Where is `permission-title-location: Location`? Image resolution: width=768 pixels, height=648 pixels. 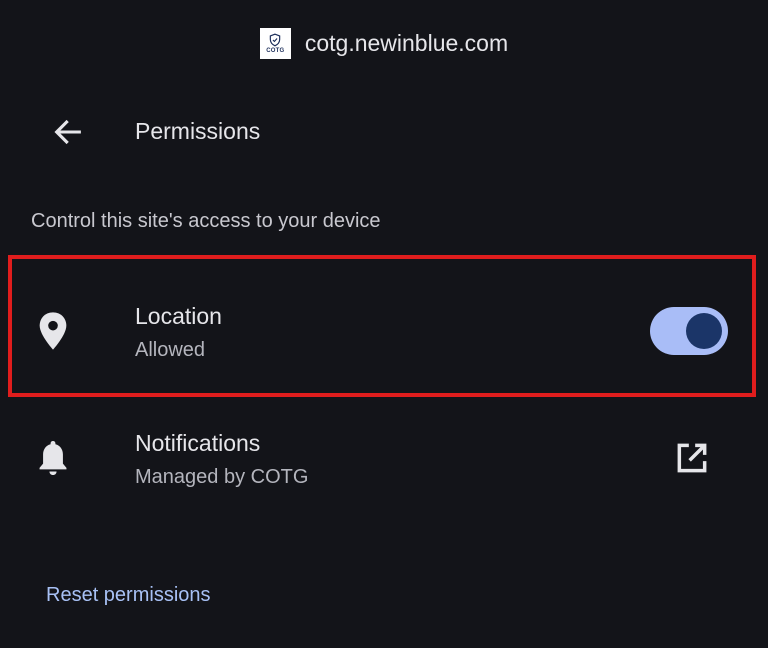 permission-title-location: Location is located at coordinates (178, 316).